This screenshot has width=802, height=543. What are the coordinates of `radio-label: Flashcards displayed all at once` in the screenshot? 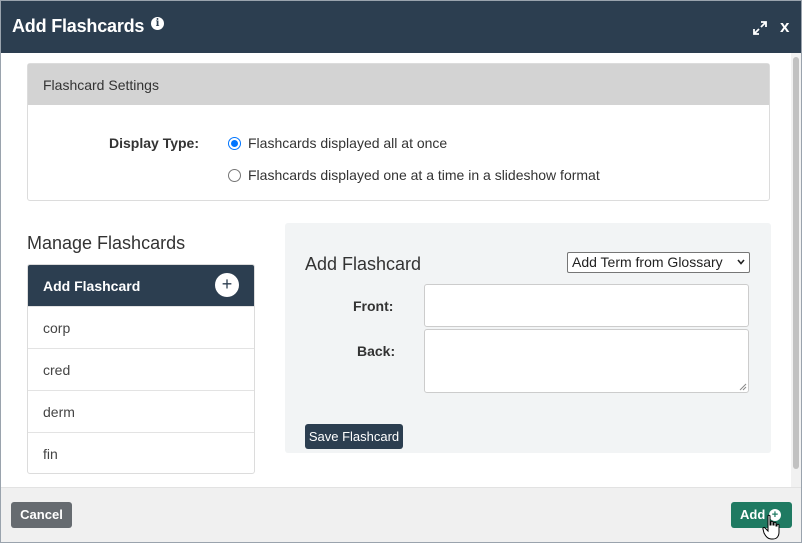 It's located at (348, 143).